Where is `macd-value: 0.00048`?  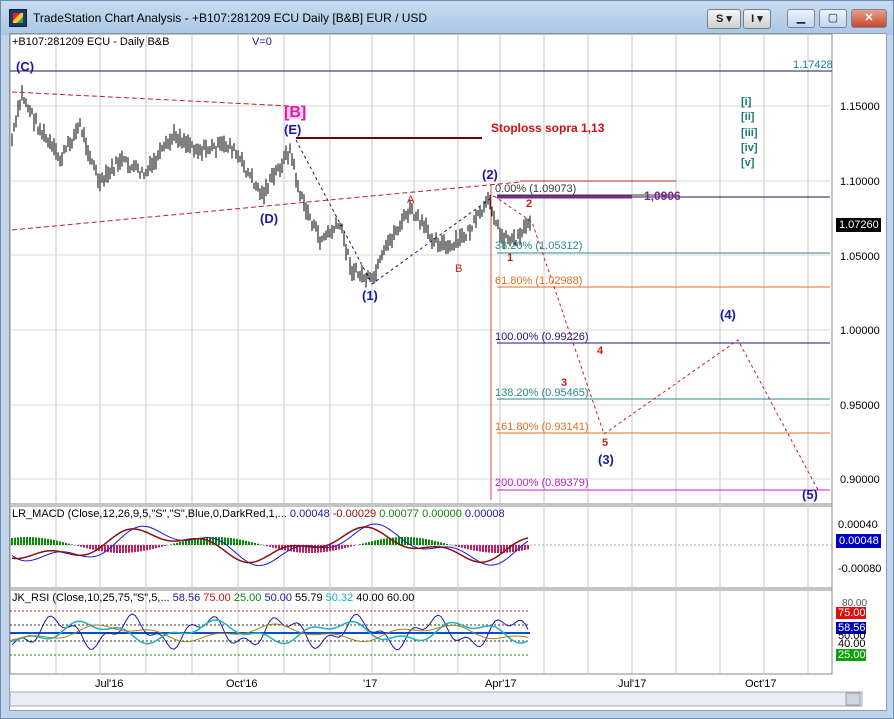
macd-value: 0.00048 is located at coordinates (309, 514).